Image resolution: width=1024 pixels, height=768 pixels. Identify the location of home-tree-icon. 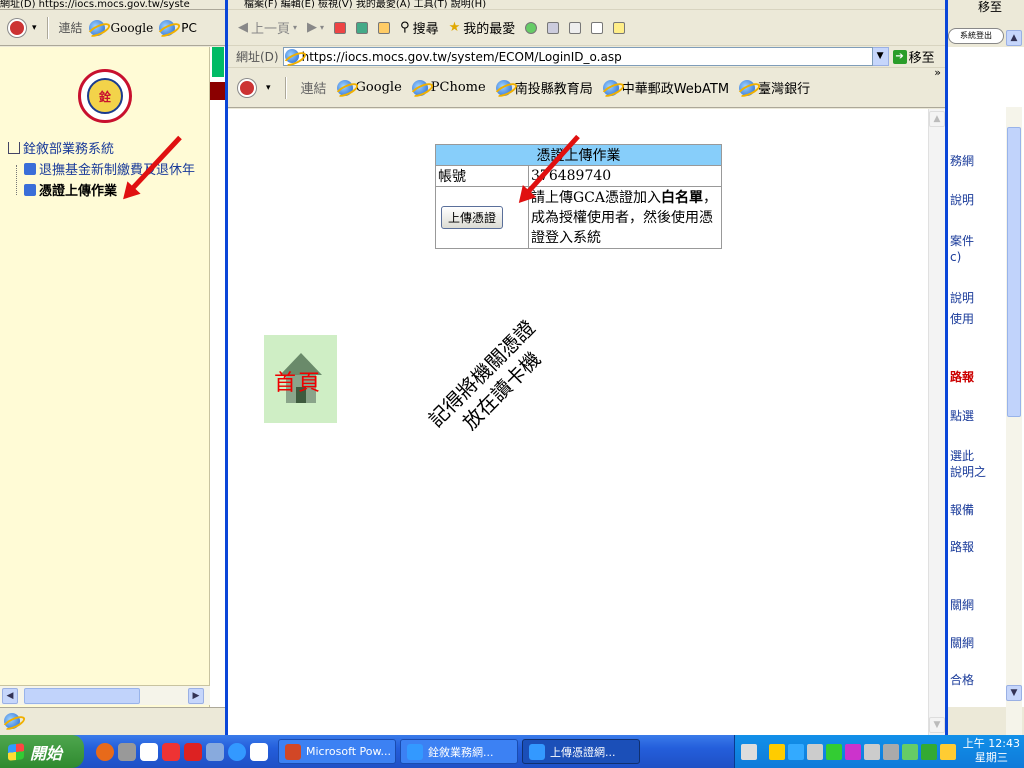
(14, 148).